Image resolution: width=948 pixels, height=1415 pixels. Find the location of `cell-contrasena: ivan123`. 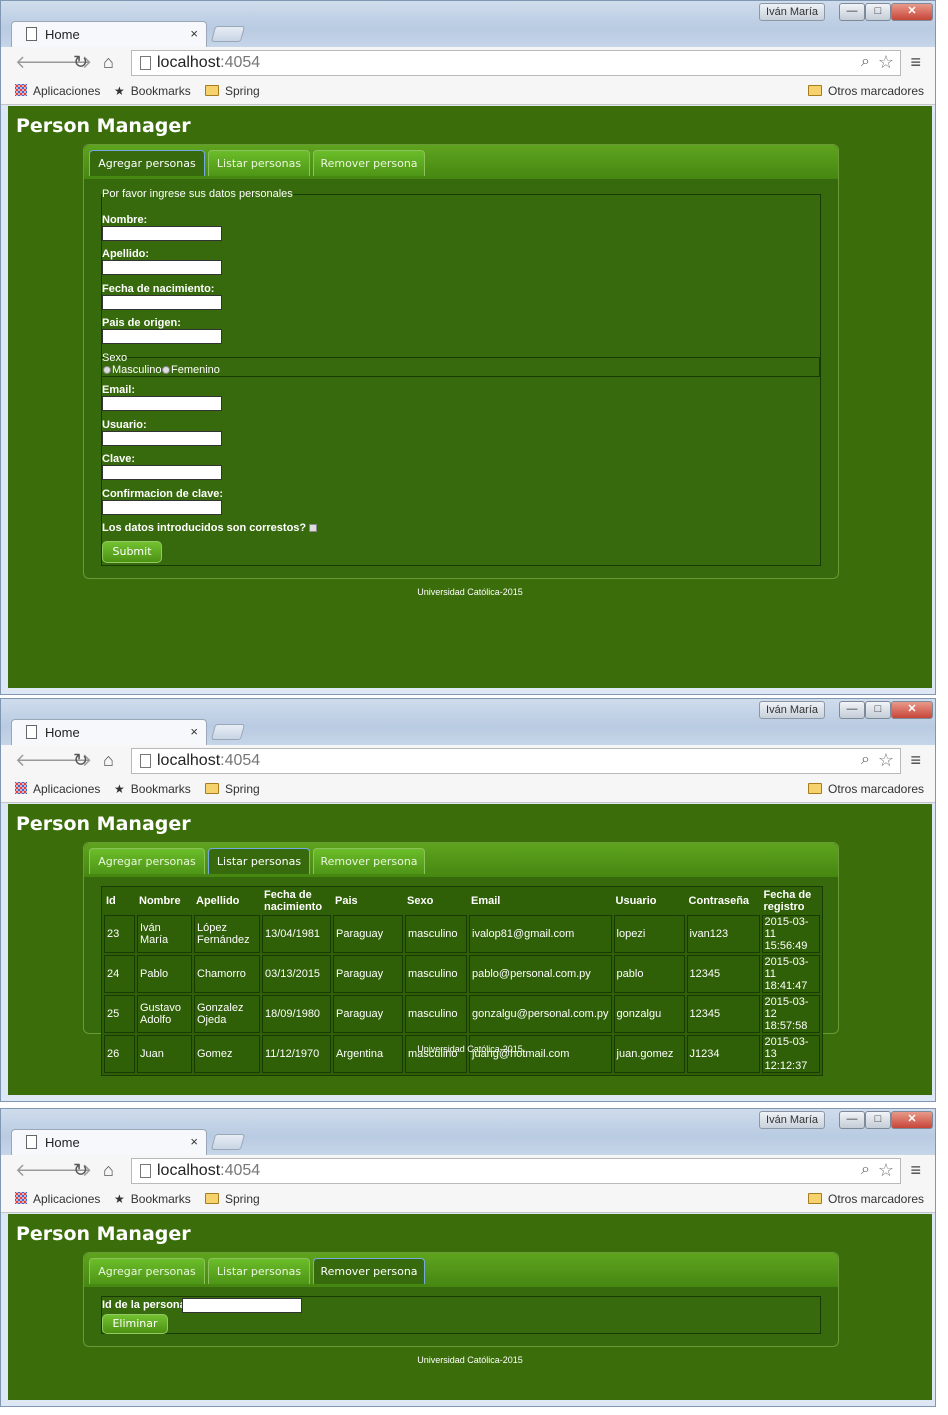

cell-contrasena: ivan123 is located at coordinates (723, 934).